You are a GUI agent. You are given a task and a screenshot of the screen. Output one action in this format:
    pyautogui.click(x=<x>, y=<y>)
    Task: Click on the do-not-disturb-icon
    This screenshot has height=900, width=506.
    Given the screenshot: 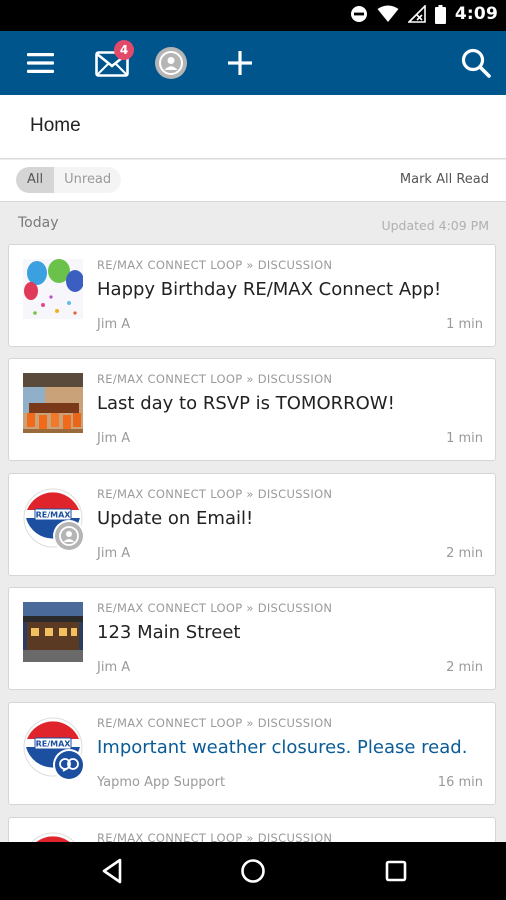 What is the action you would take?
    pyautogui.click(x=358, y=14)
    